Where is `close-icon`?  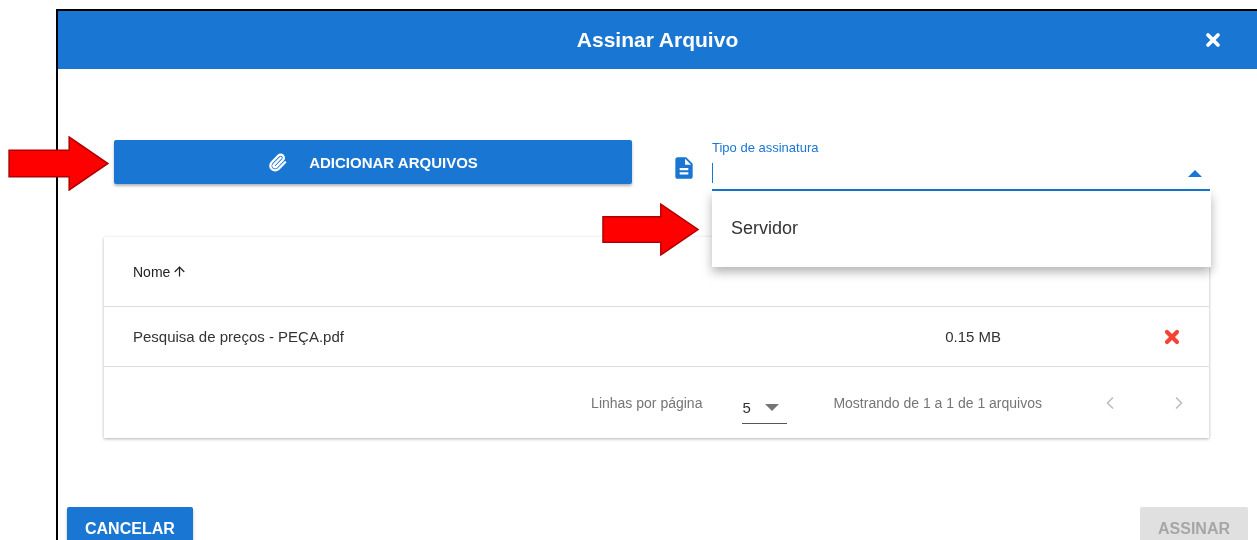 close-icon is located at coordinates (1213, 40).